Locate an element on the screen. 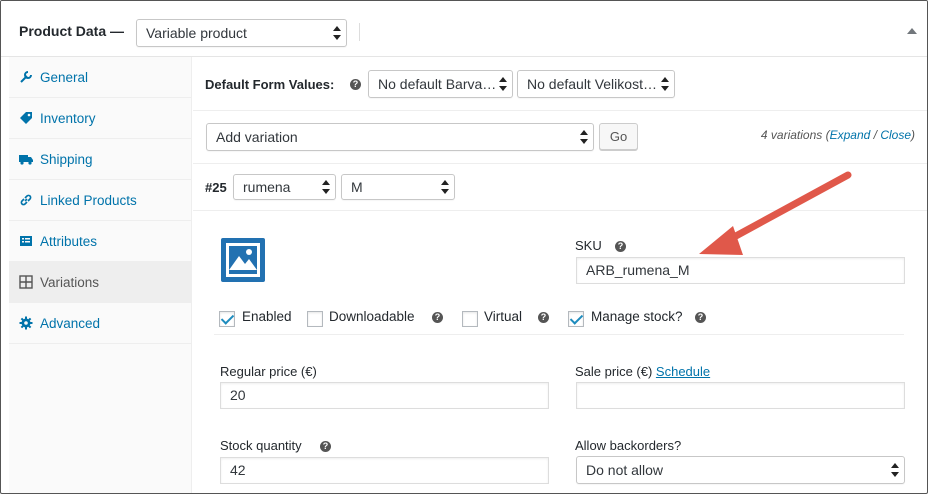  stock-quantity-label: Stock quantity is located at coordinates (261, 445).